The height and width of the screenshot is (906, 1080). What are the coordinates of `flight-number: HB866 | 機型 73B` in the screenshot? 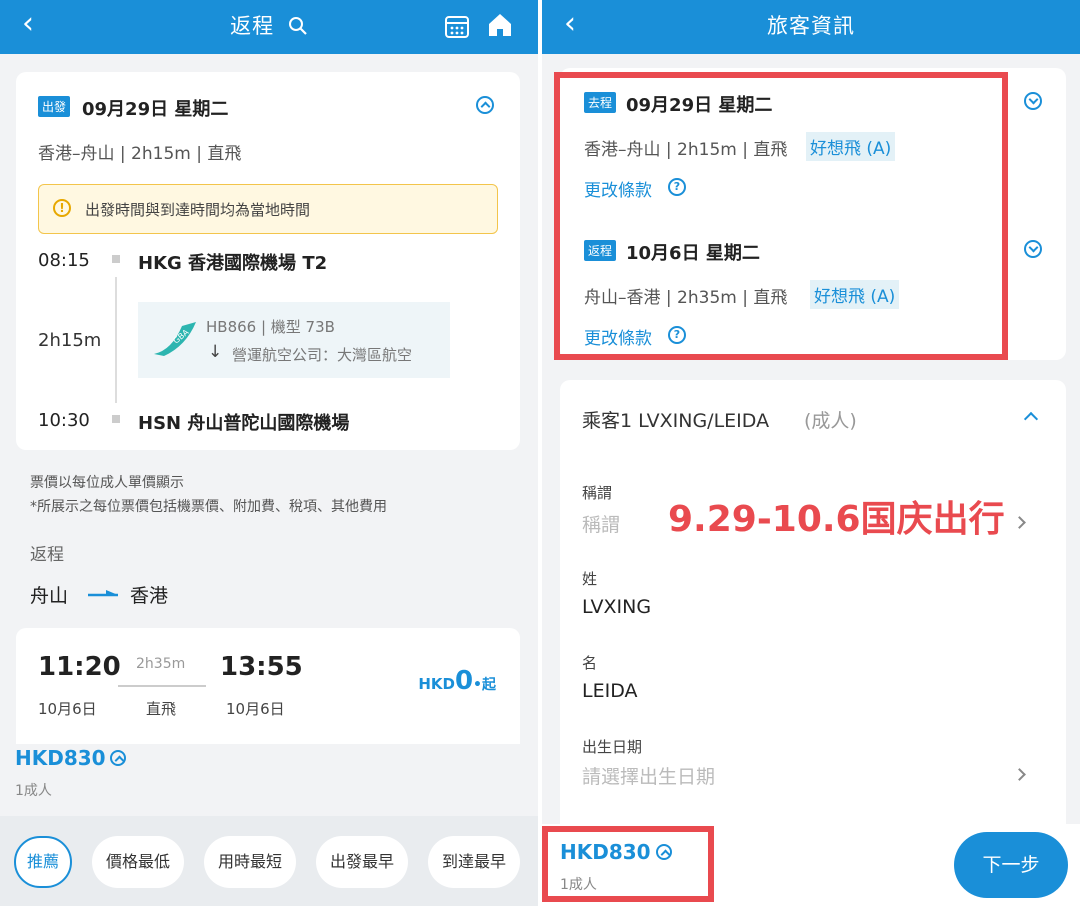 It's located at (270, 327).